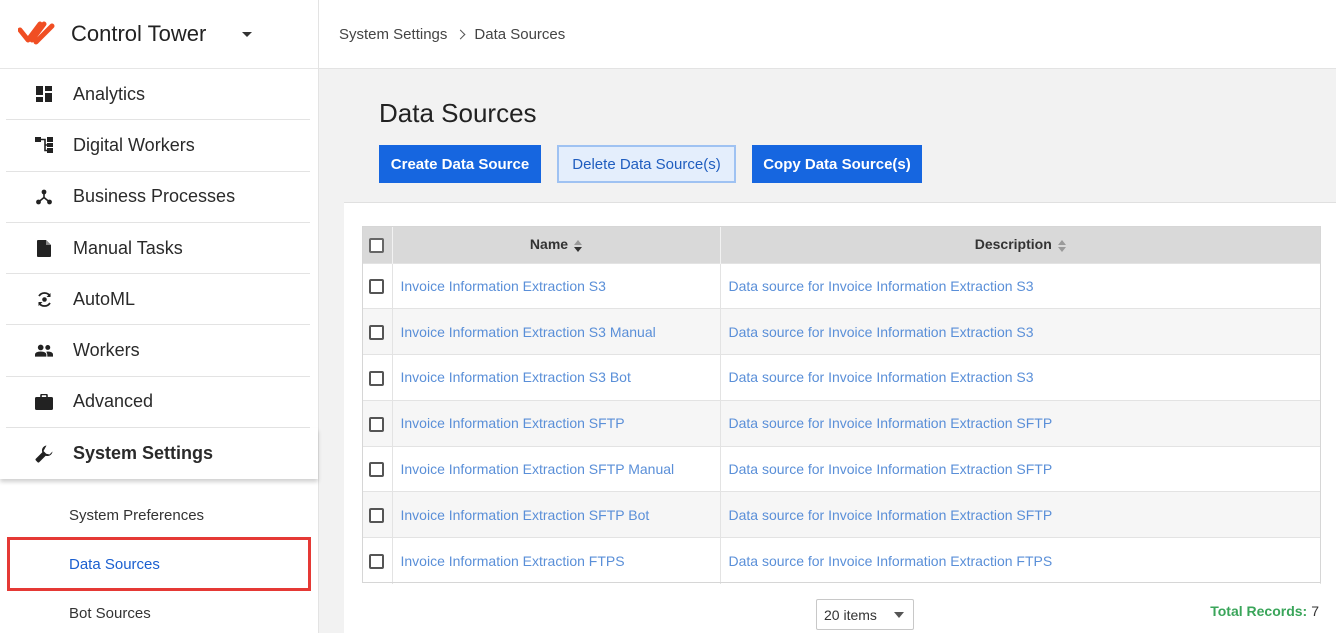 The height and width of the screenshot is (633, 1336). I want to click on nav-label: System Settings, so click(143, 453).